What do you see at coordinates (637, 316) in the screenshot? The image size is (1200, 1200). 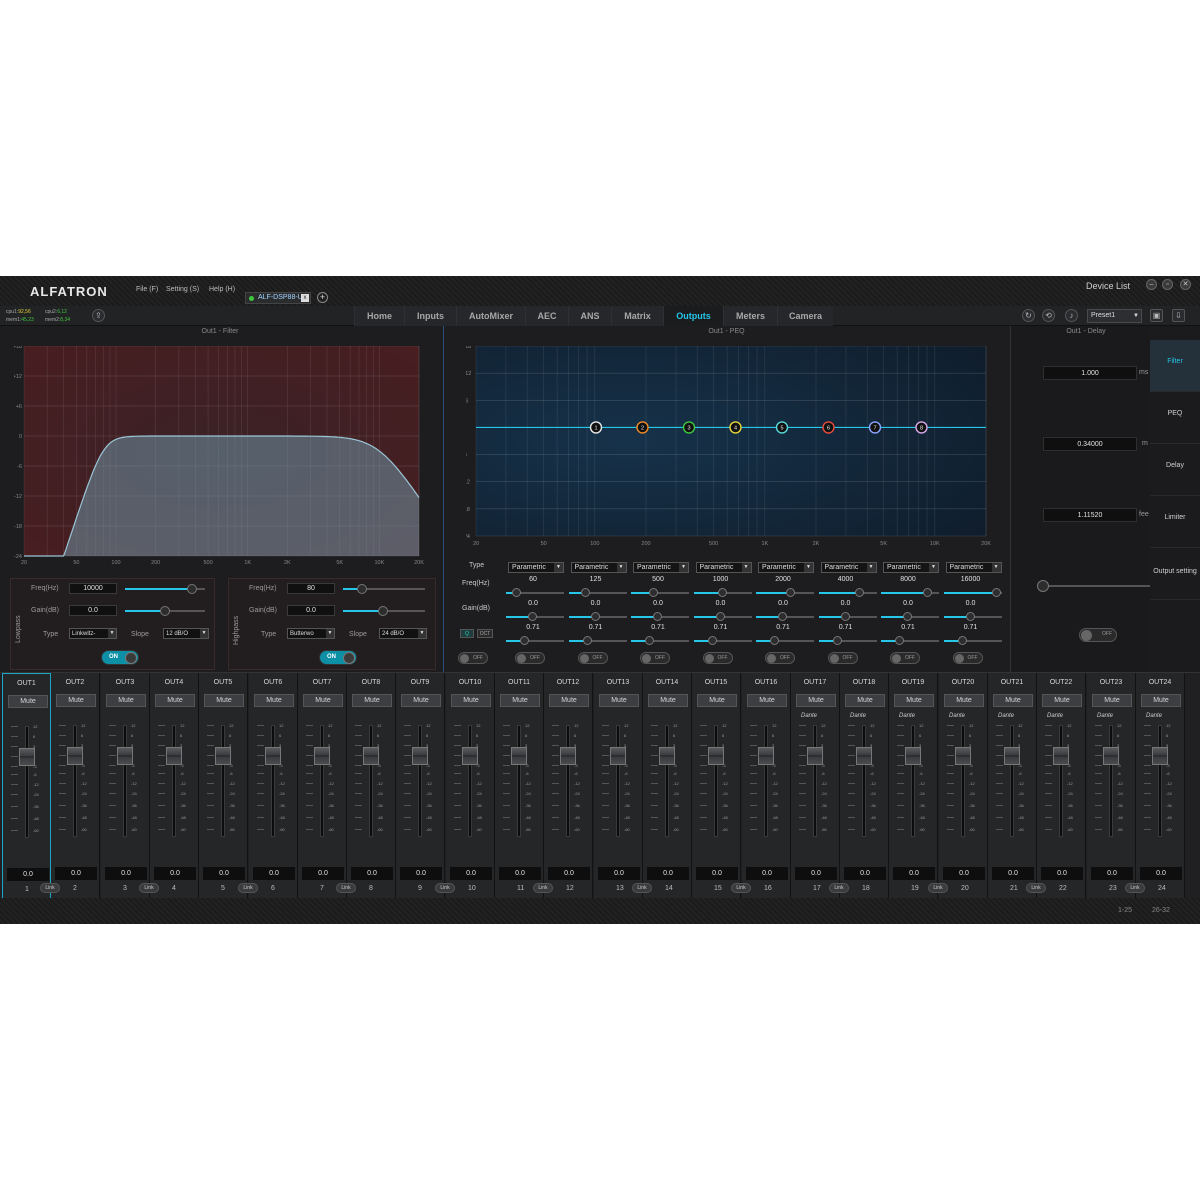 I see `nav-tab-matrix: Matrix` at bounding box center [637, 316].